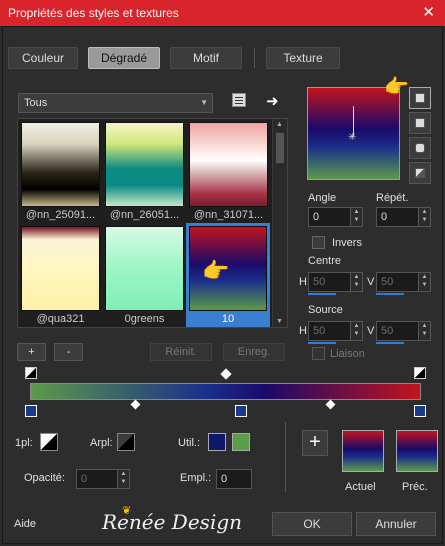 The image size is (445, 546). What do you see at coordinates (204, 102) in the screenshot?
I see `chevron-down-icon: ▼` at bounding box center [204, 102].